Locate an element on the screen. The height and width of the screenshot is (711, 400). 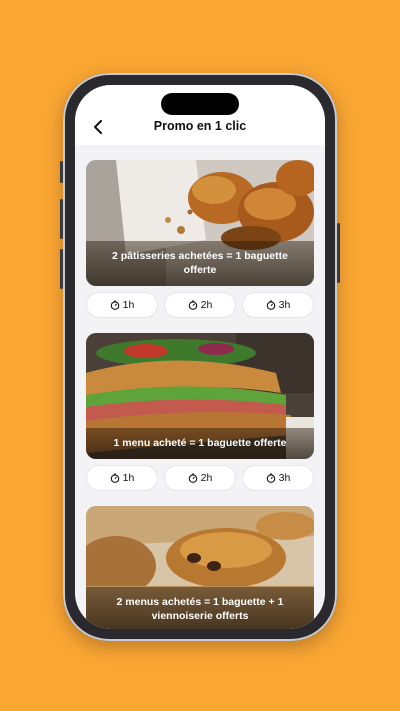
mute-switch is located at coordinates (61, 172).